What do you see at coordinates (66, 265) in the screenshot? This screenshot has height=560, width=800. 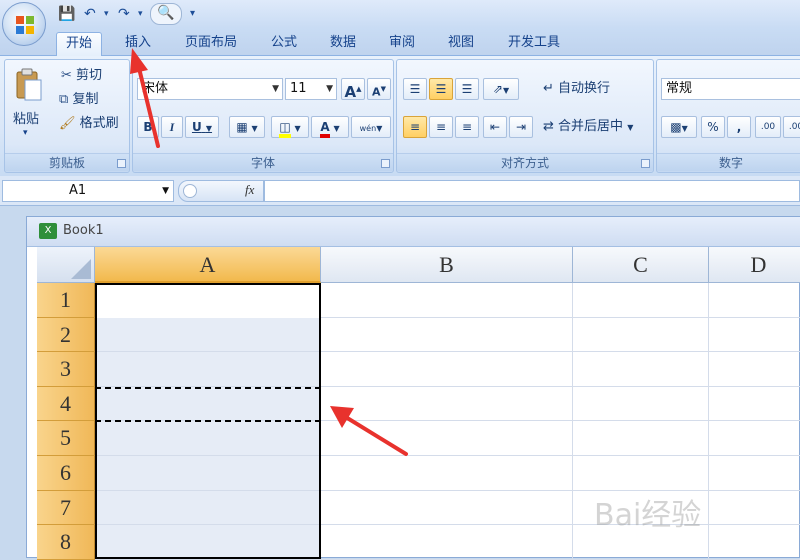 I see `select-all-button` at bounding box center [66, 265].